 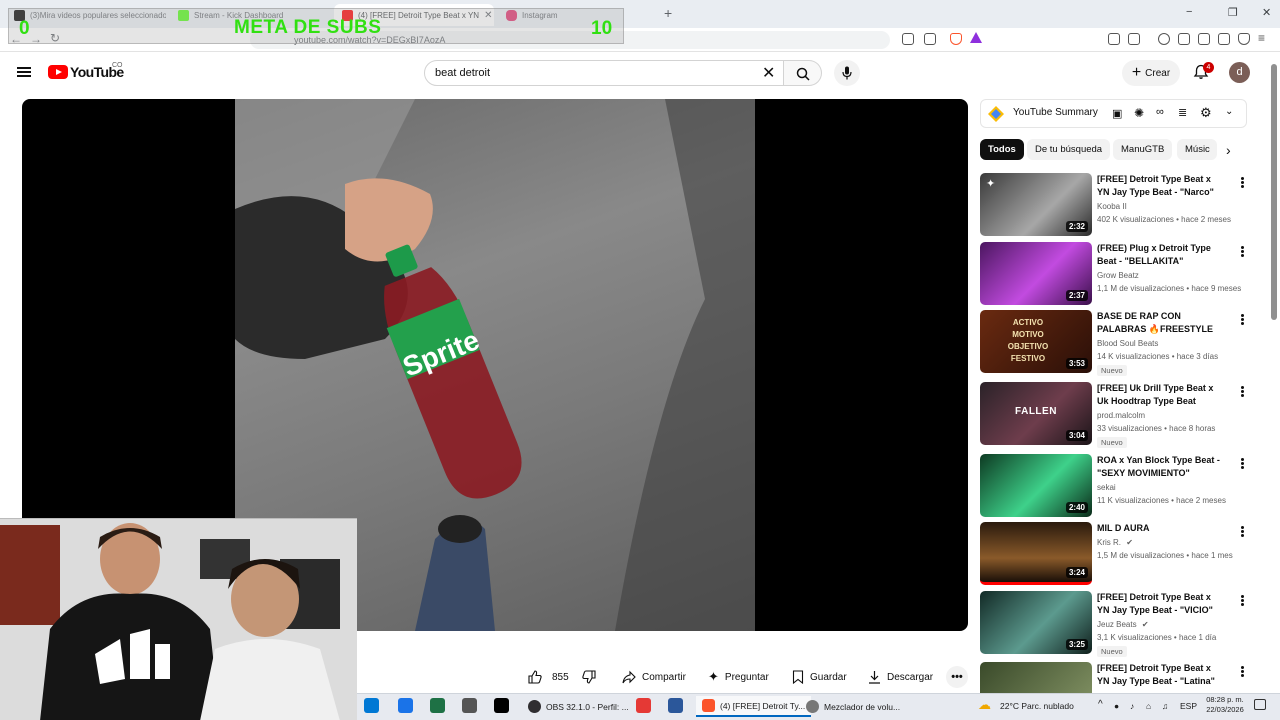 I want to click on ask-button: ✦ Preguntar, so click(x=738, y=677).